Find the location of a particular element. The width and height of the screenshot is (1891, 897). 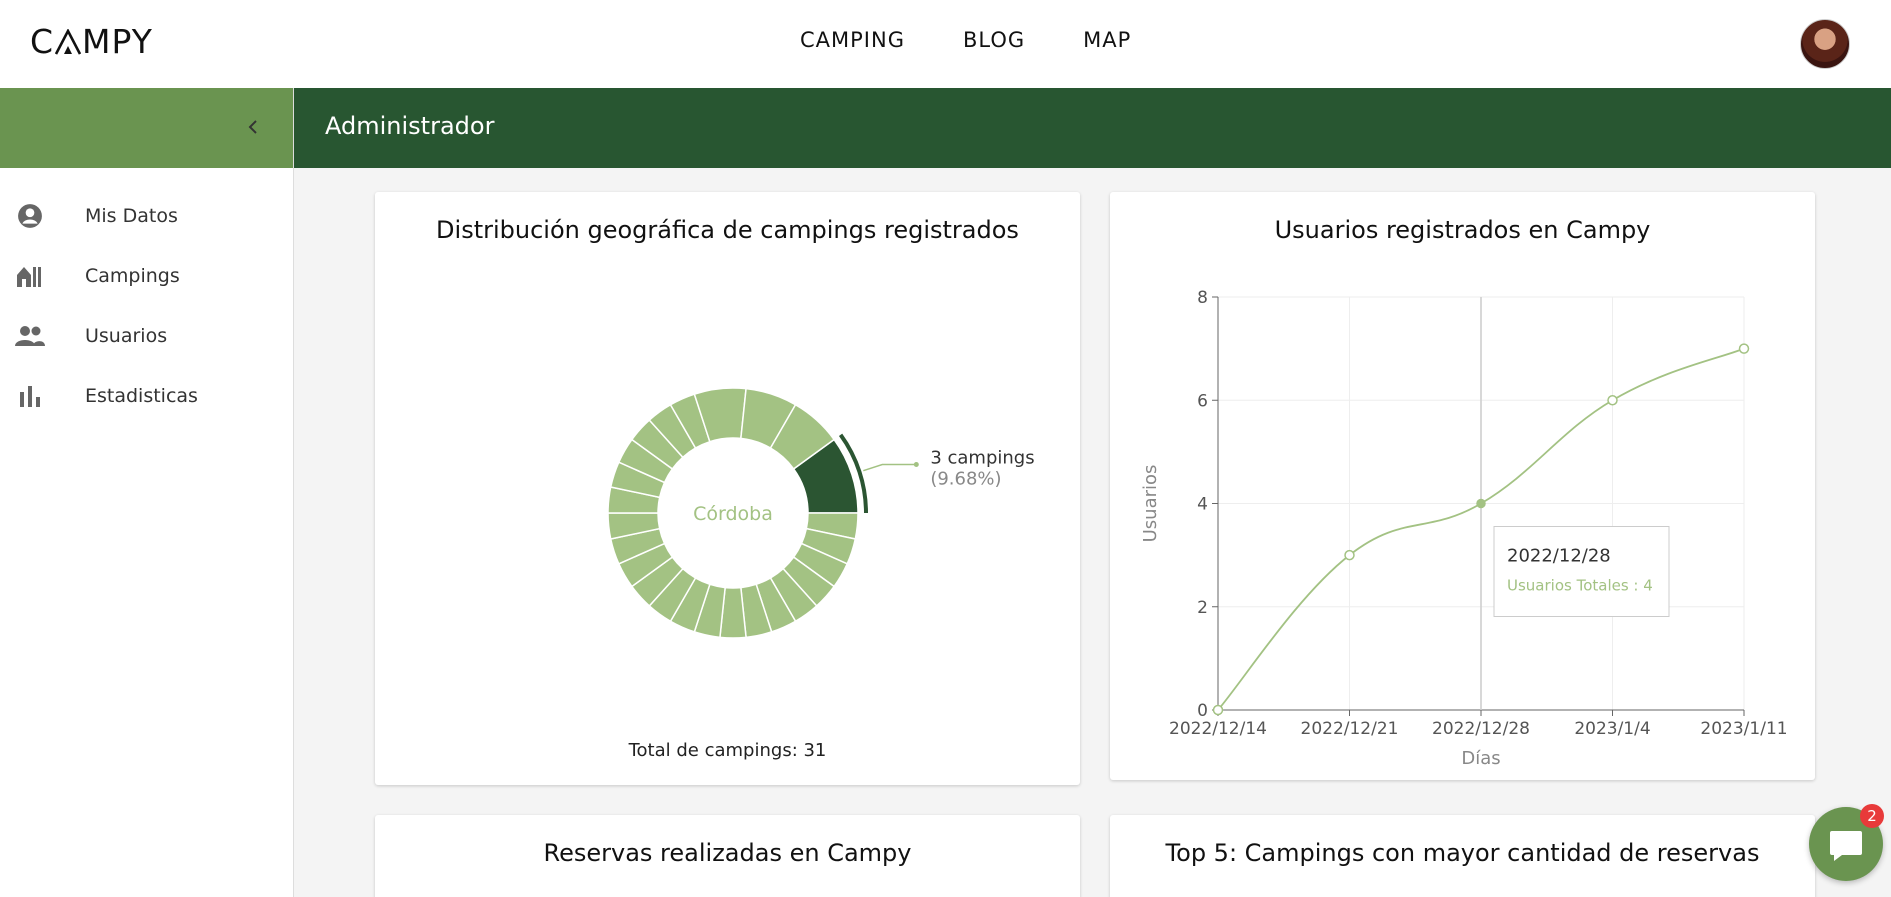

y-axis-label: Usuarios is located at coordinates (1150, 504).